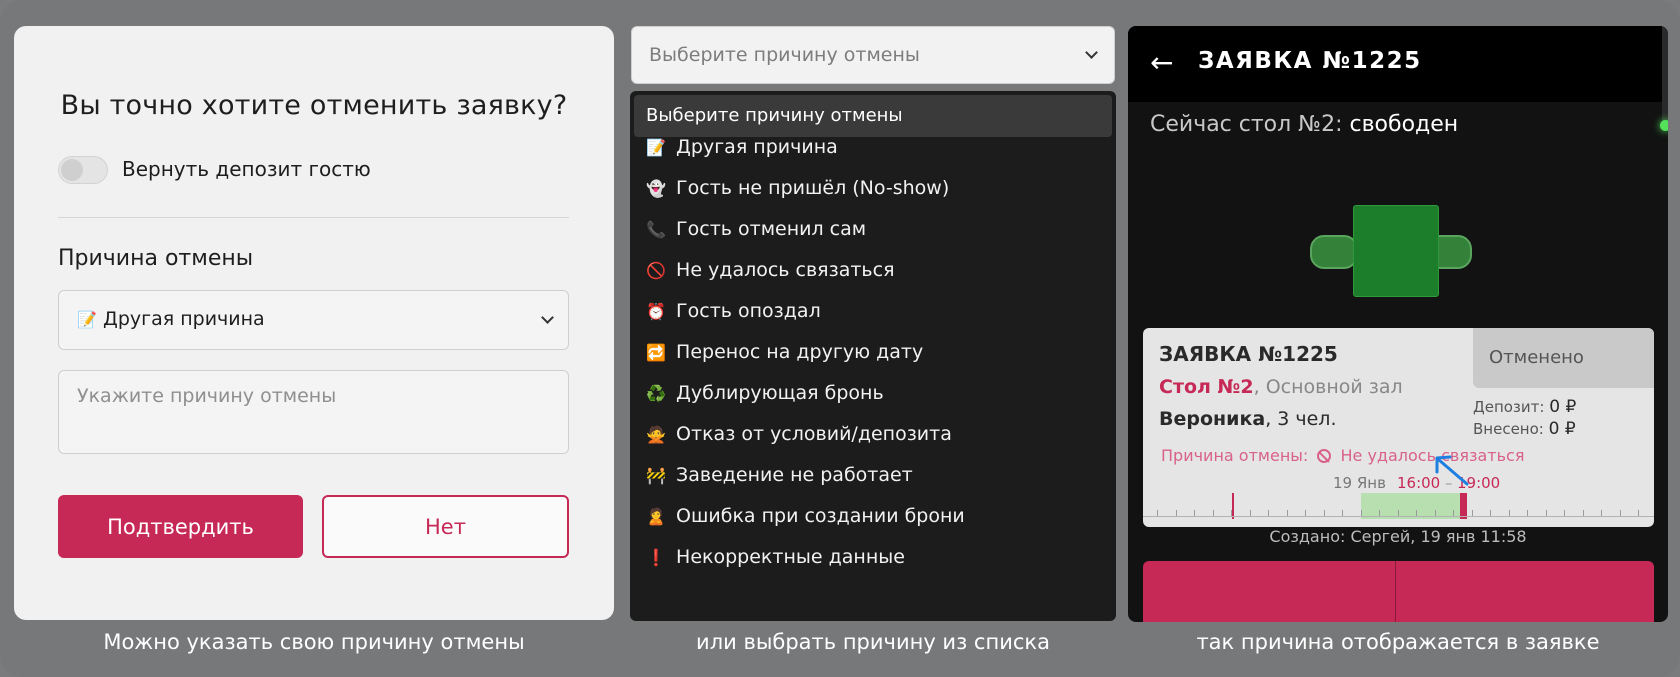  What do you see at coordinates (1404, 124) in the screenshot?
I see `table-status-value: свободен` at bounding box center [1404, 124].